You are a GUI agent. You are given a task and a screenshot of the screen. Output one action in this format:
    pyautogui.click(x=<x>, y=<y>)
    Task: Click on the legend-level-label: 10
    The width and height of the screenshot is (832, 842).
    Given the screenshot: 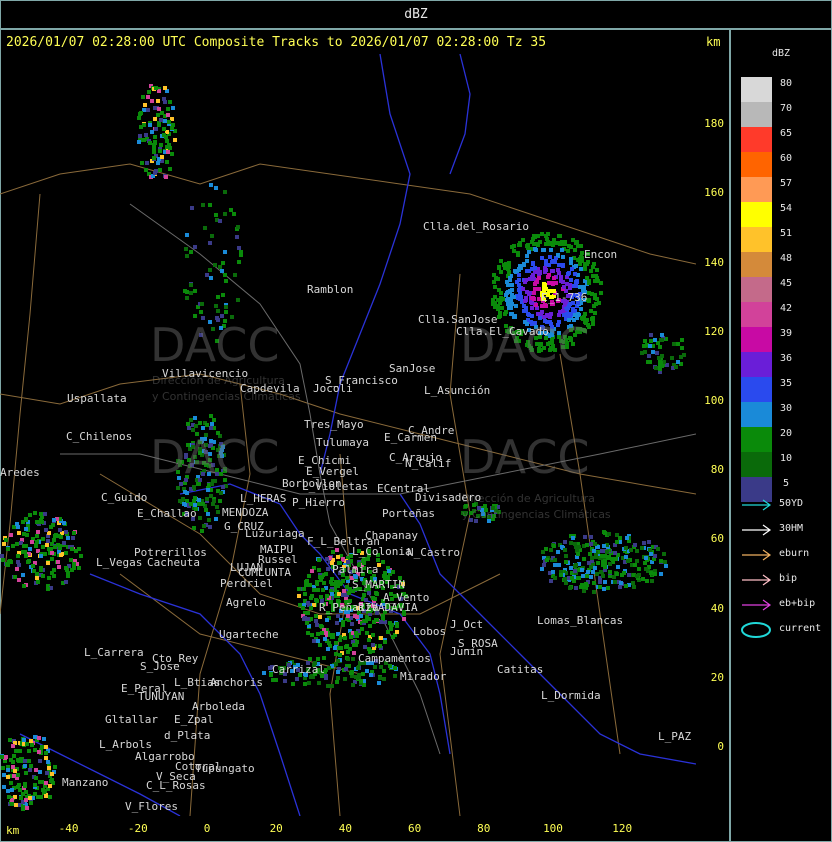 What is the action you would take?
    pyautogui.click(x=786, y=458)
    